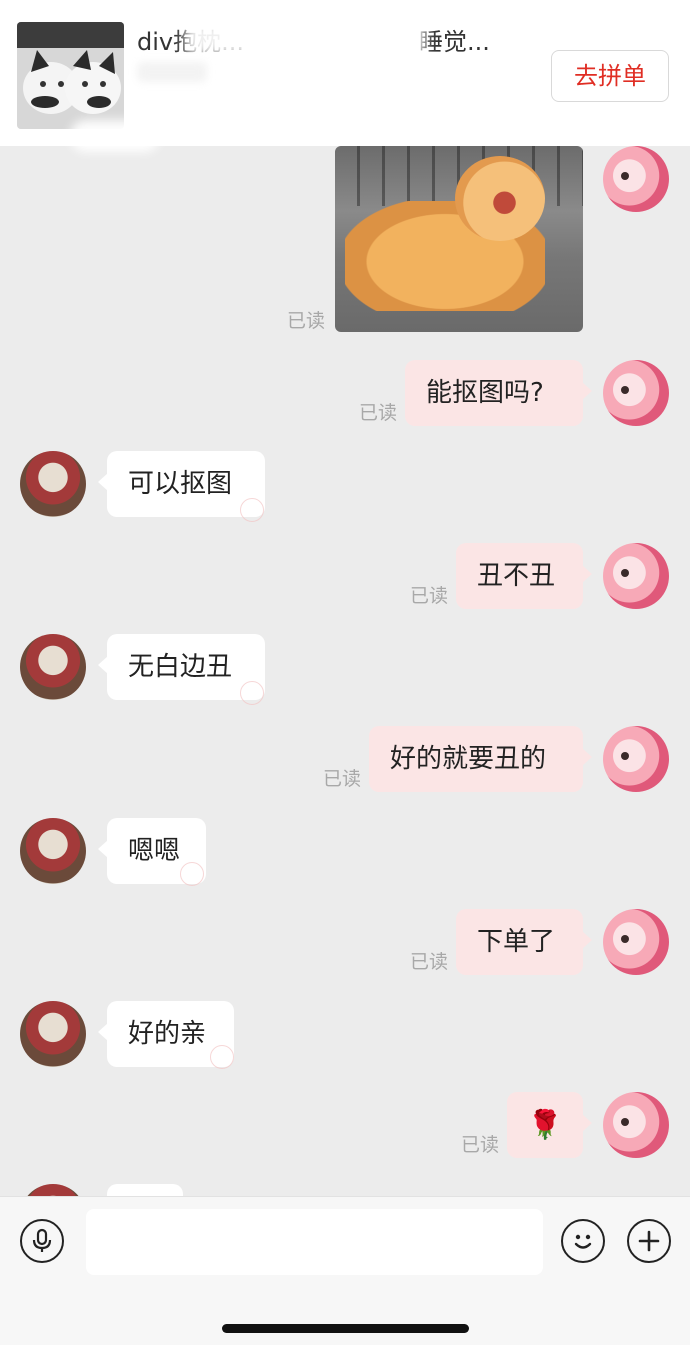 The height and width of the screenshot is (1345, 690). I want to click on message-bubble-self: 下单了, so click(524, 942).